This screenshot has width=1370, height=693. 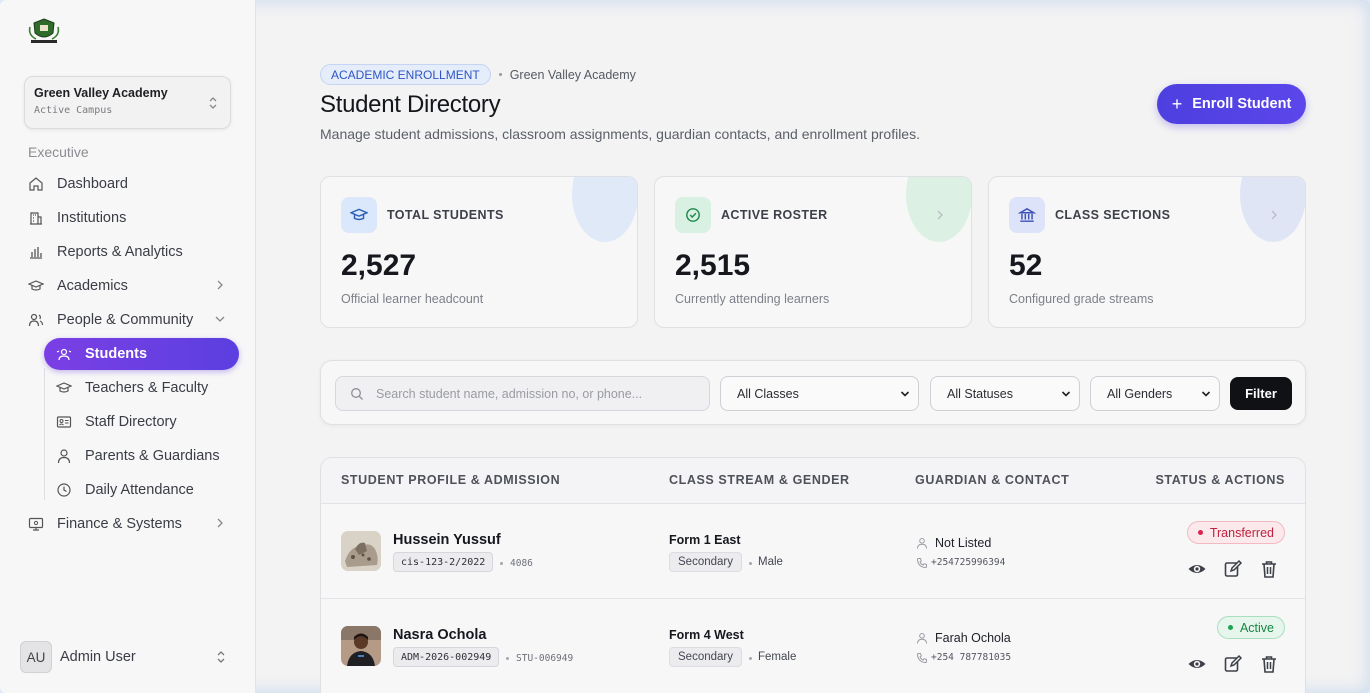 What do you see at coordinates (971, 657) in the screenshot?
I see `guardian-phone: +254 787781035` at bounding box center [971, 657].